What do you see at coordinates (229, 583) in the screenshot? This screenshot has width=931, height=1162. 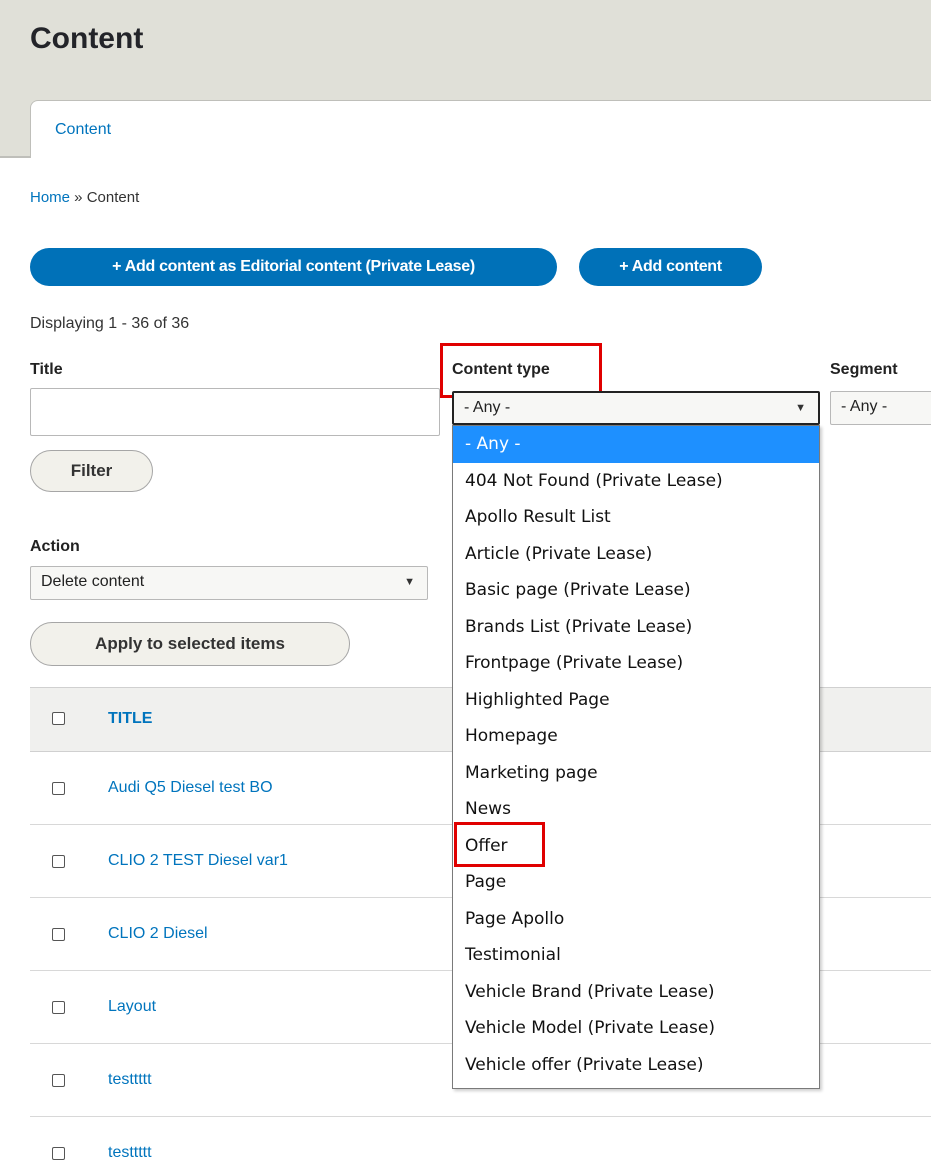 I see `bulk-action-select: Delete content ▼` at bounding box center [229, 583].